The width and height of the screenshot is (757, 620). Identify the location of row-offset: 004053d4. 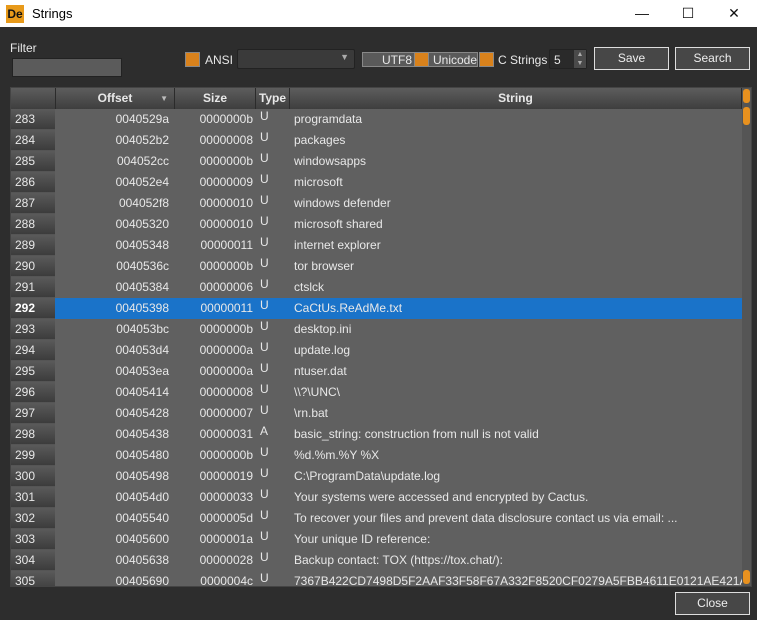
(142, 350).